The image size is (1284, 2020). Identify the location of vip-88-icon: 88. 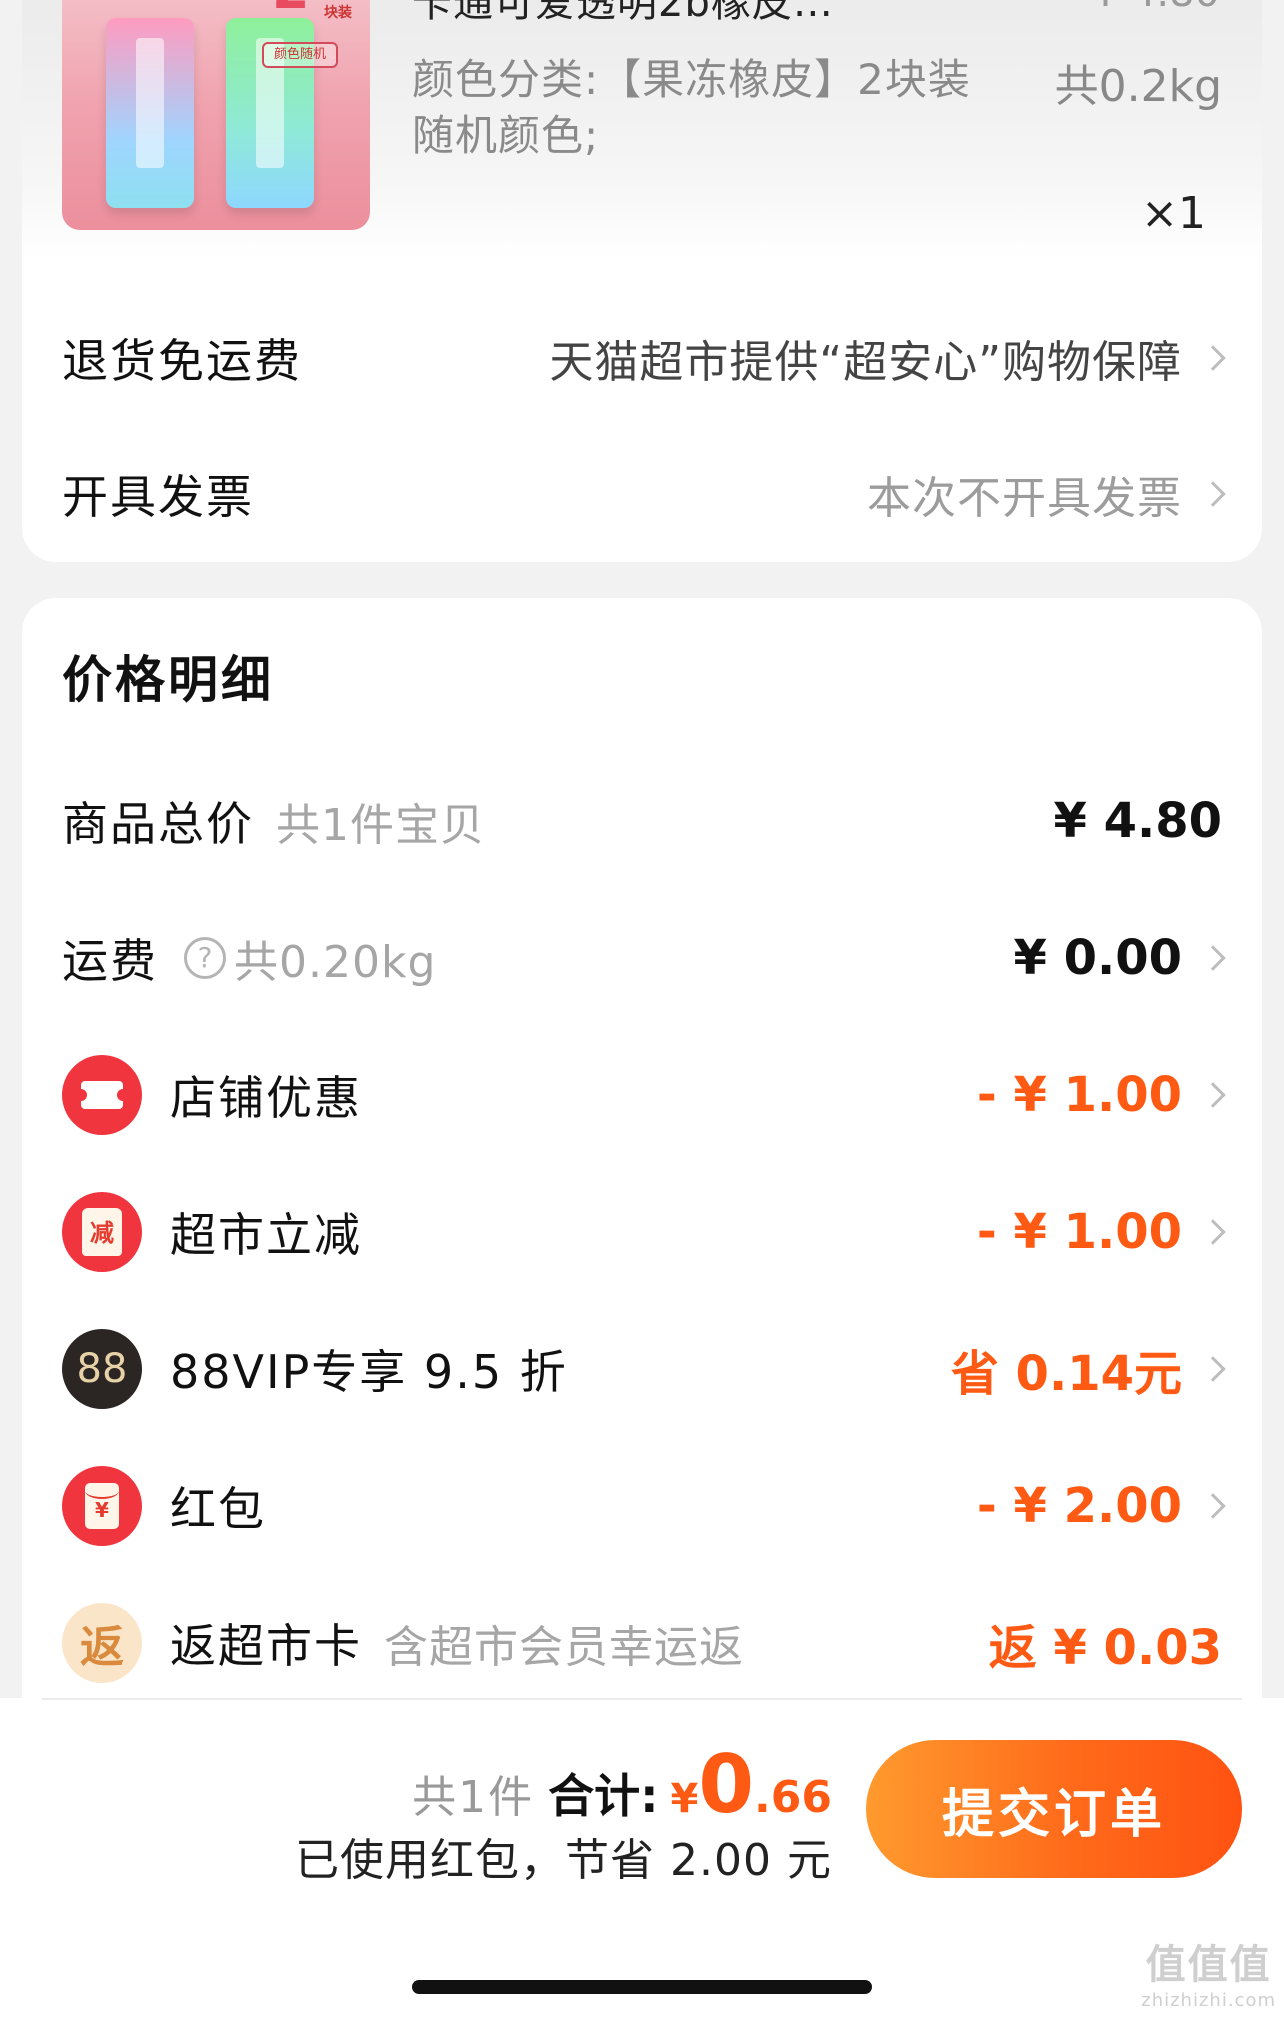
(102, 1369).